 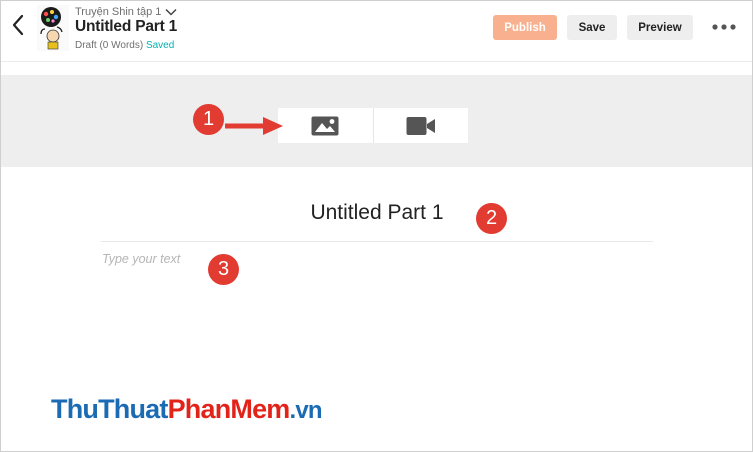 What do you see at coordinates (109, 409) in the screenshot?
I see `watermark-part-1: ThuThuat` at bounding box center [109, 409].